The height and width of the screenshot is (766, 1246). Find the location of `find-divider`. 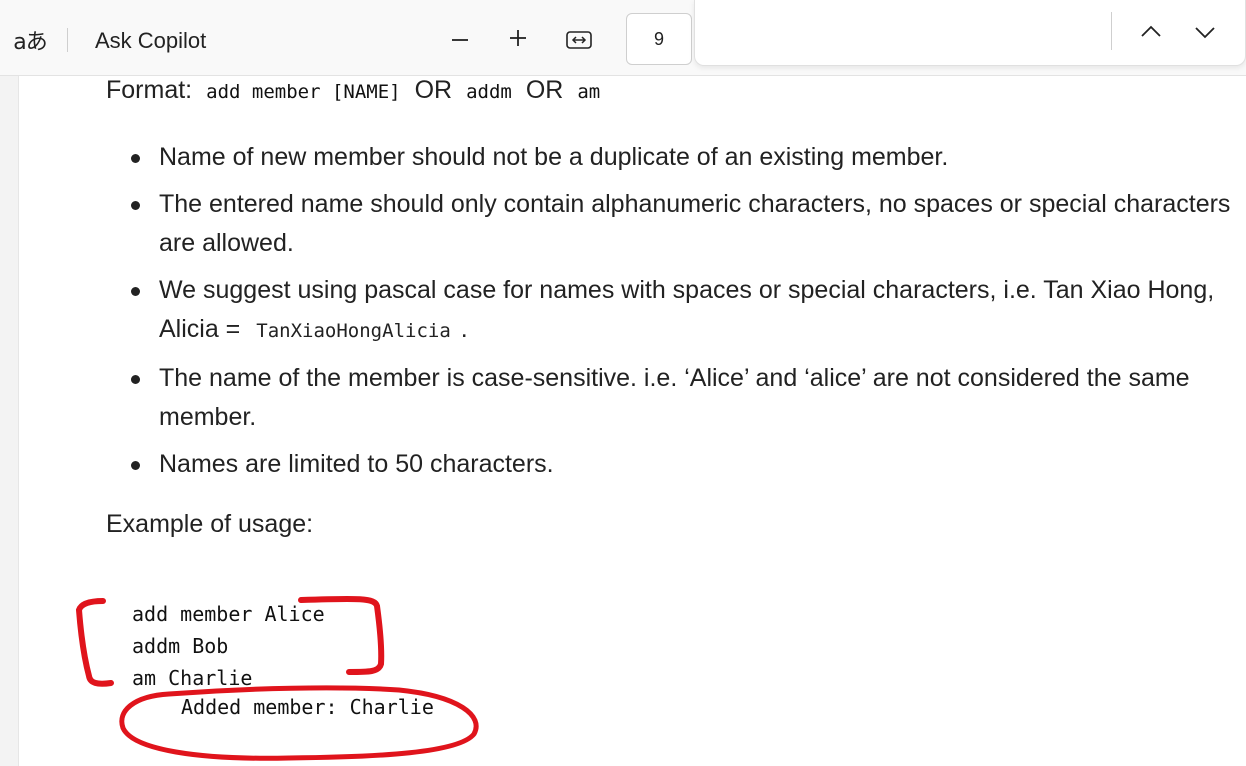

find-divider is located at coordinates (1111, 31).